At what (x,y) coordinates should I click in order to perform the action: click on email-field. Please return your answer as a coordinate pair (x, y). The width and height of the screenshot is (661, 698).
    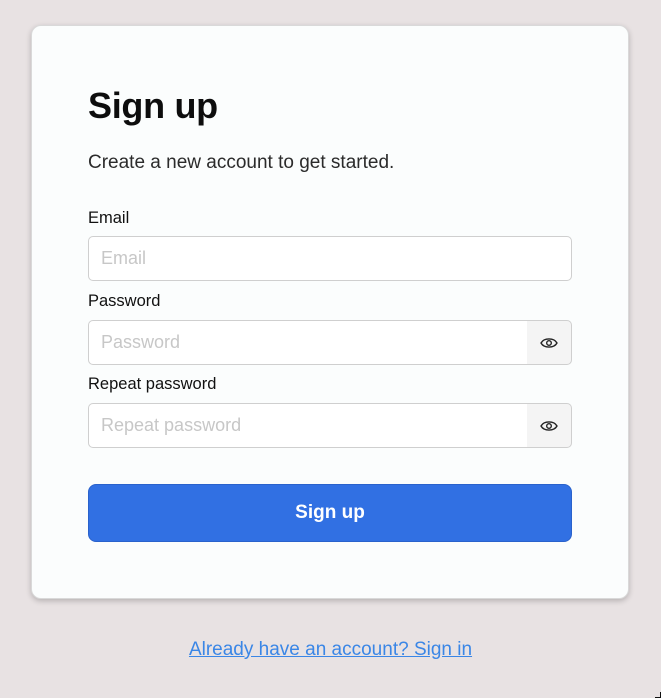
    Looking at the image, I should click on (330, 258).